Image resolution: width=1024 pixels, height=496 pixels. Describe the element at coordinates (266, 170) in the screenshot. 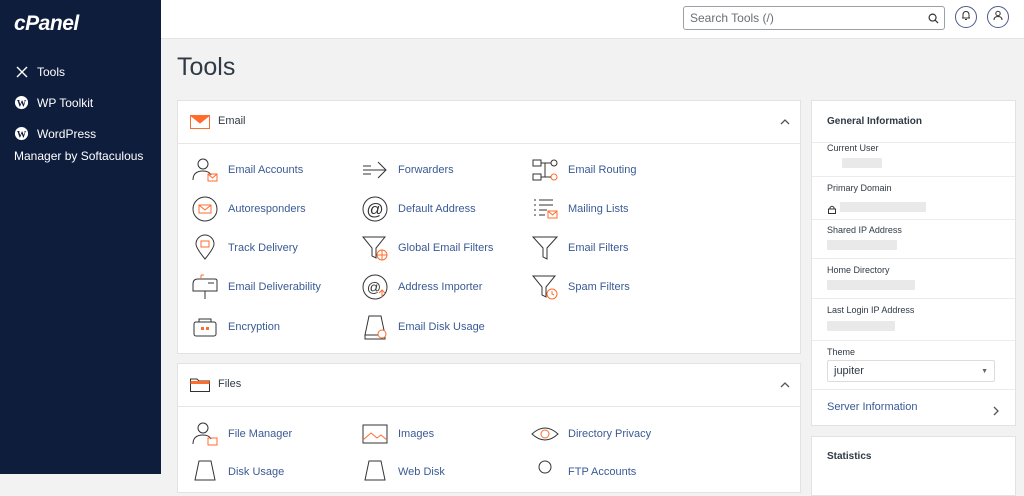

I see `tool-label: Email Accounts` at that location.